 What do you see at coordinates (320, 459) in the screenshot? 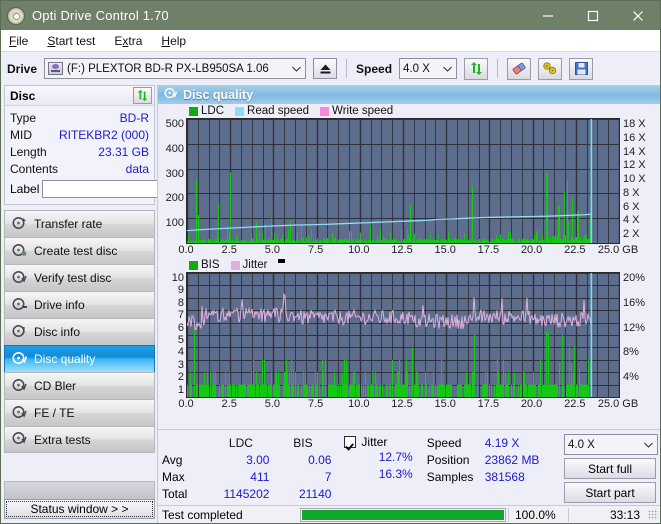
I see `stats-avg-bis: 0.06` at bounding box center [320, 459].